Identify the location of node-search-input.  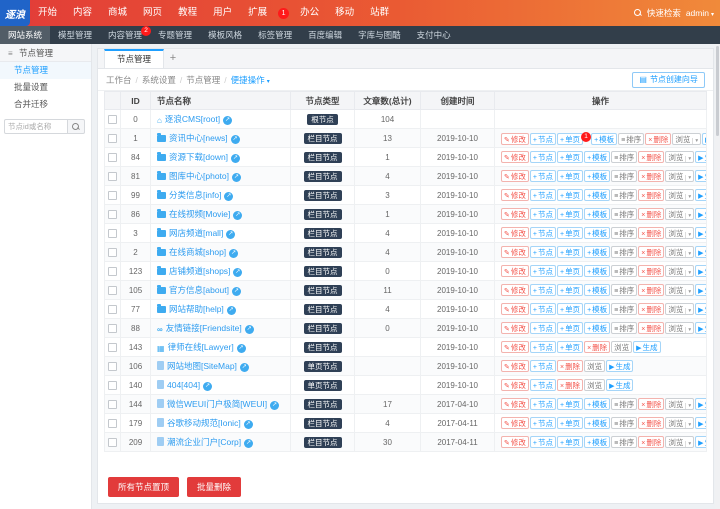
(36, 126).